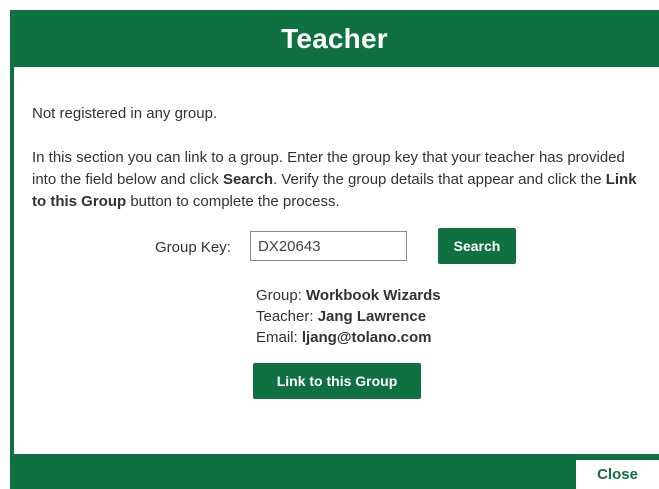 Image resolution: width=659 pixels, height=489 pixels. What do you see at coordinates (334, 471) in the screenshot?
I see `dialog-footer: Close` at bounding box center [334, 471].